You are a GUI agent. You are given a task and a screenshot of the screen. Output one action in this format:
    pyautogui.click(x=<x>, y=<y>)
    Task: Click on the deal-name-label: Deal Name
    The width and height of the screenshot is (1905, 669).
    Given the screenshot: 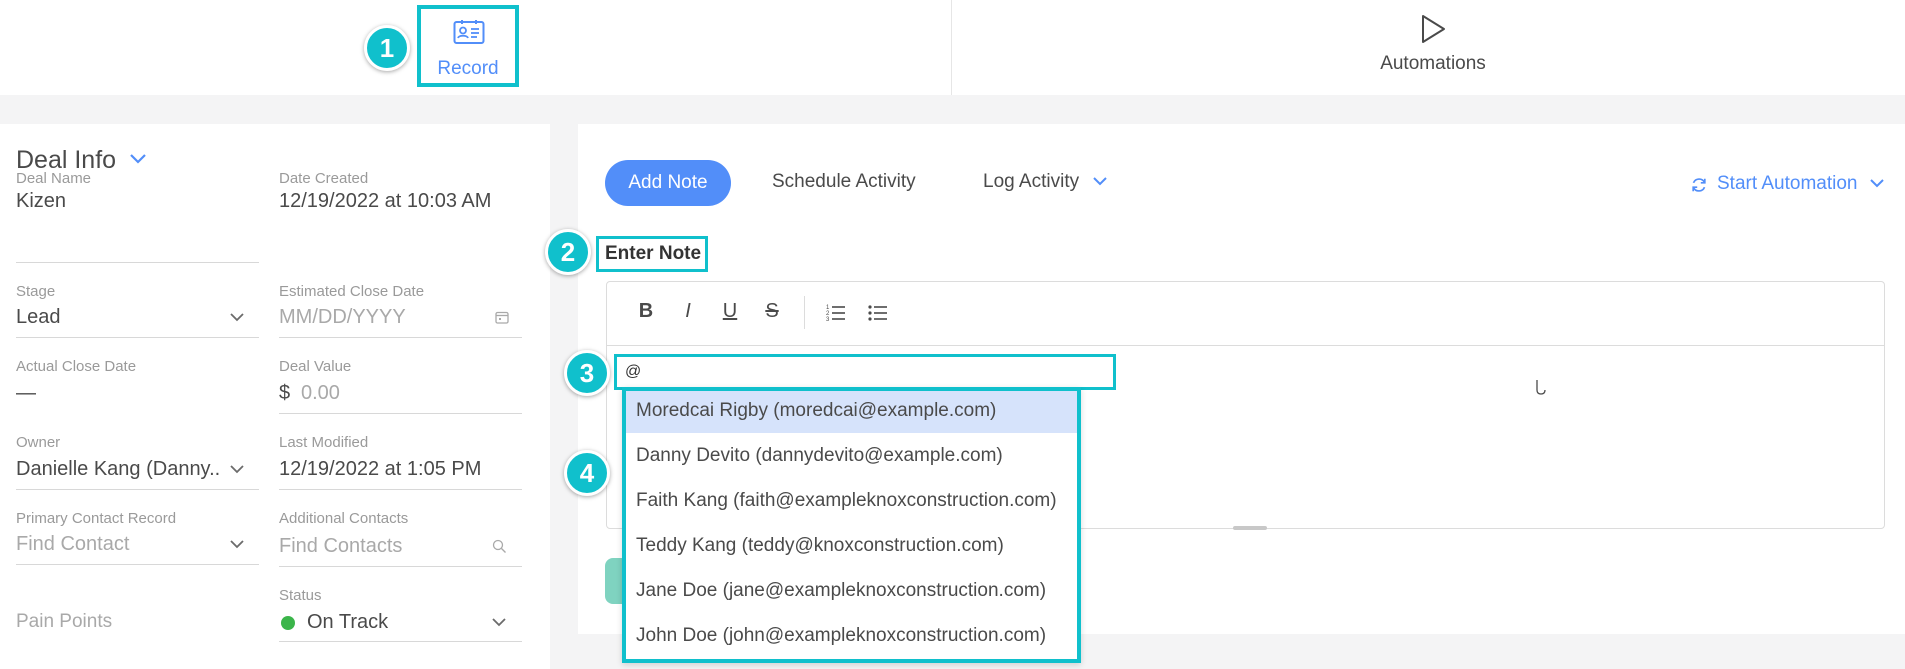 What is the action you would take?
    pyautogui.click(x=54, y=178)
    